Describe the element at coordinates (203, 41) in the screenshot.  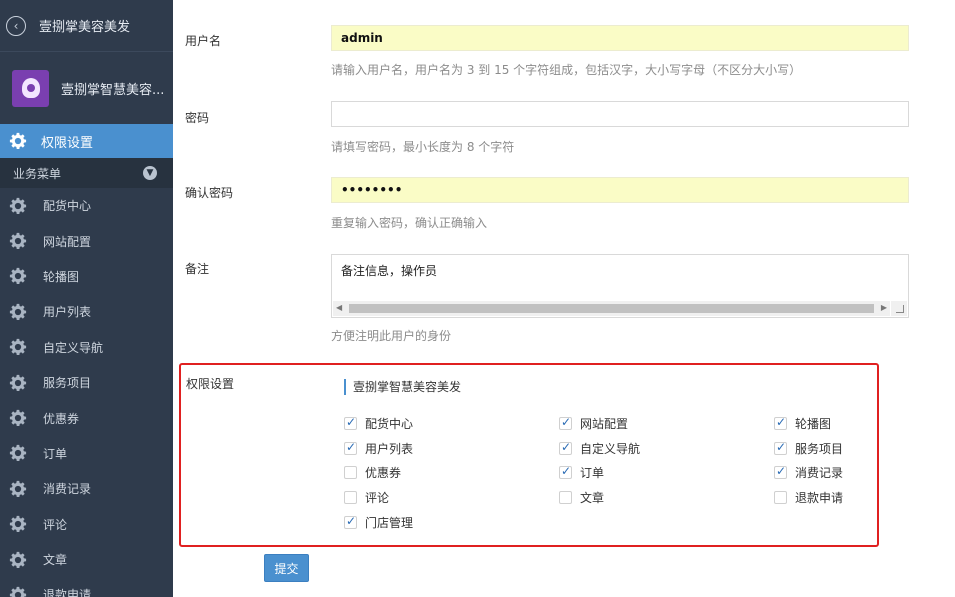
I see `username-label: 用户名` at that location.